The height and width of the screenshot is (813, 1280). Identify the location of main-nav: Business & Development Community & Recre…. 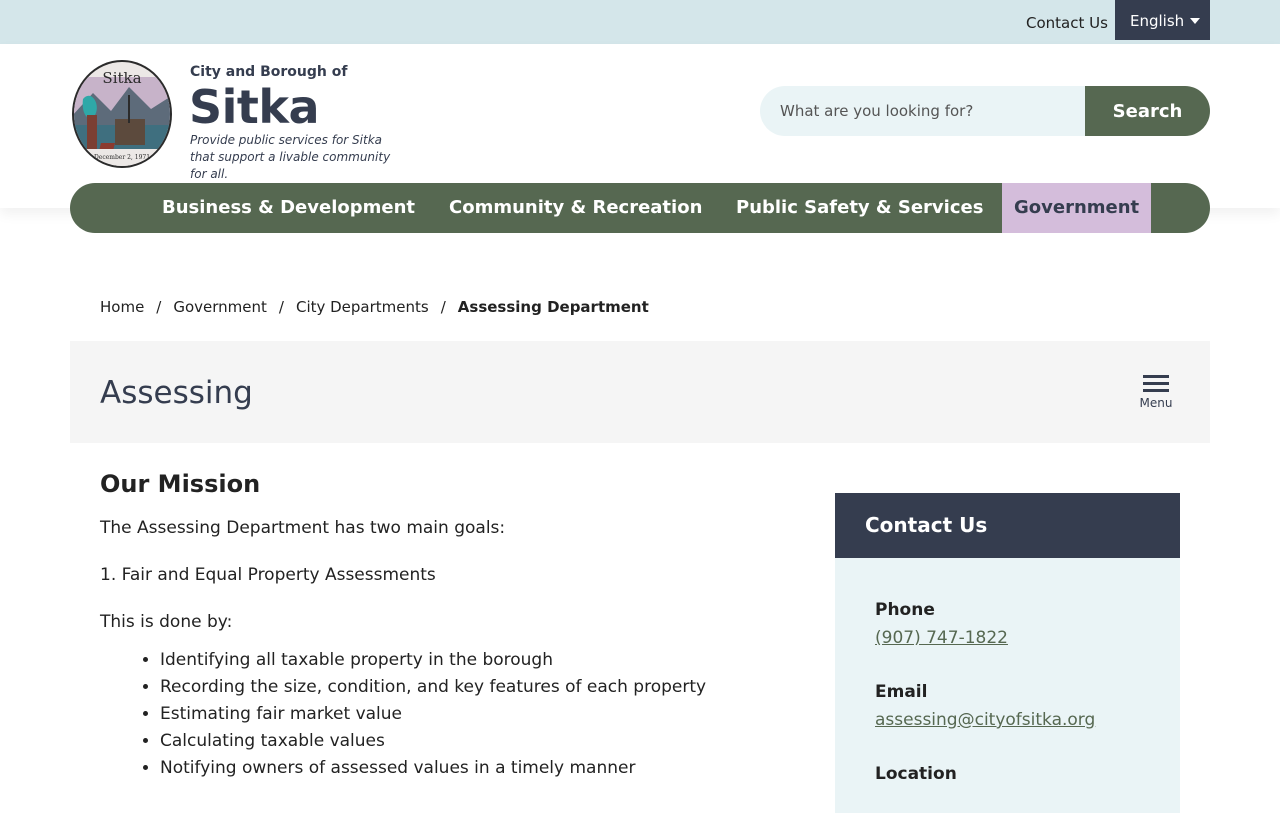
(640, 208).